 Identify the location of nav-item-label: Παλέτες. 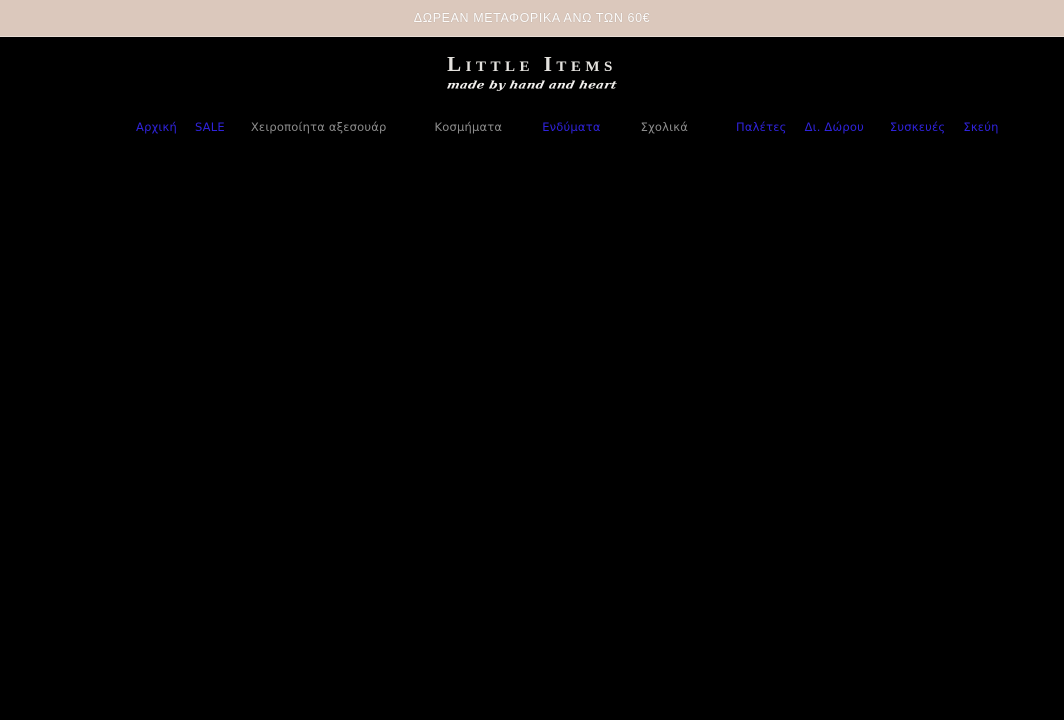
(761, 127).